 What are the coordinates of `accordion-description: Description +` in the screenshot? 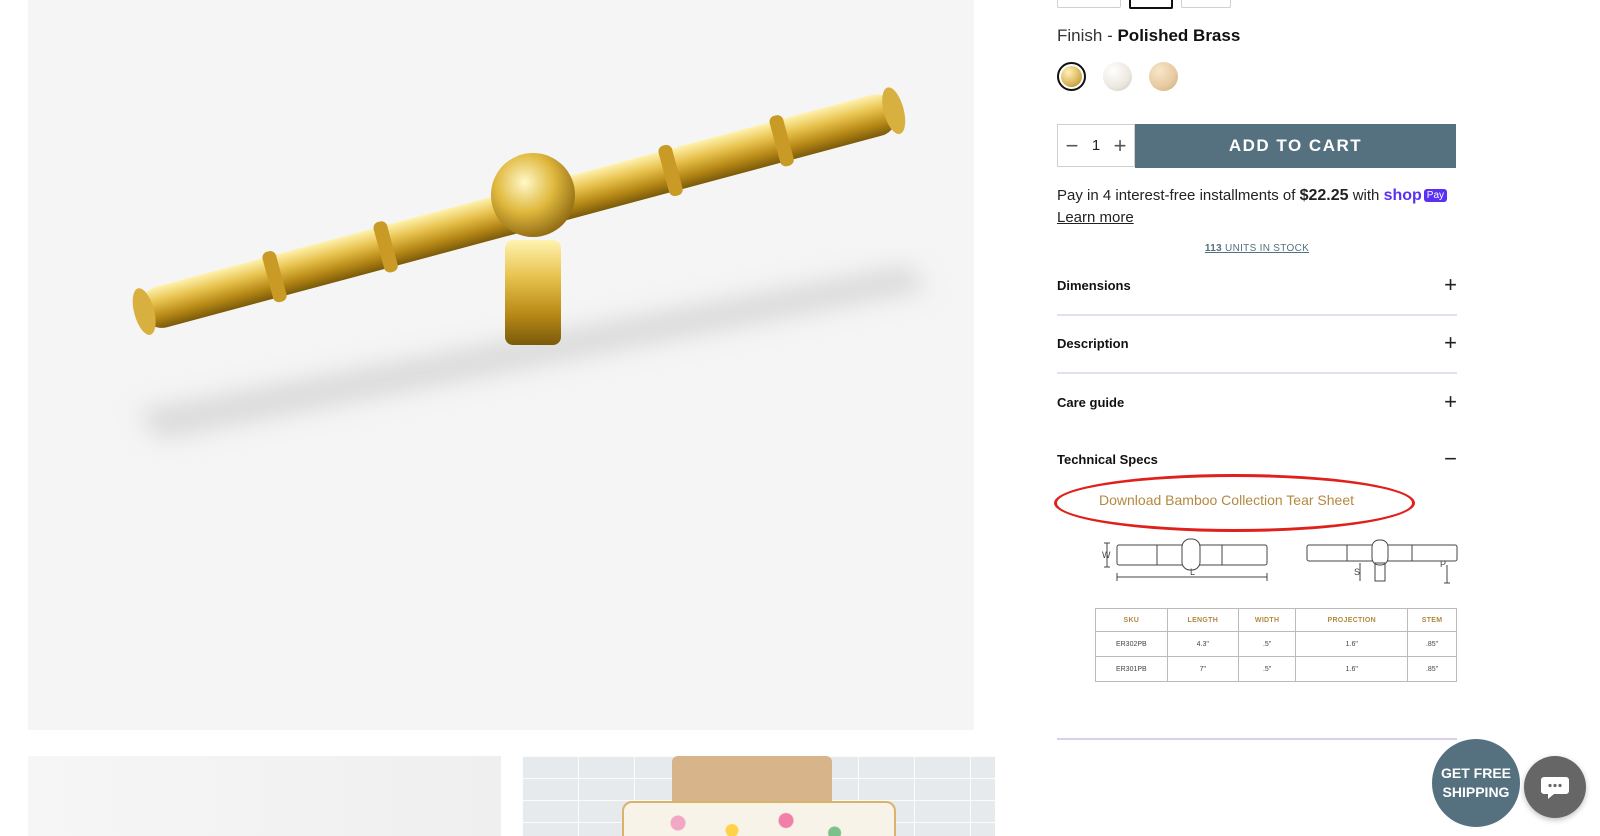 It's located at (1257, 343).